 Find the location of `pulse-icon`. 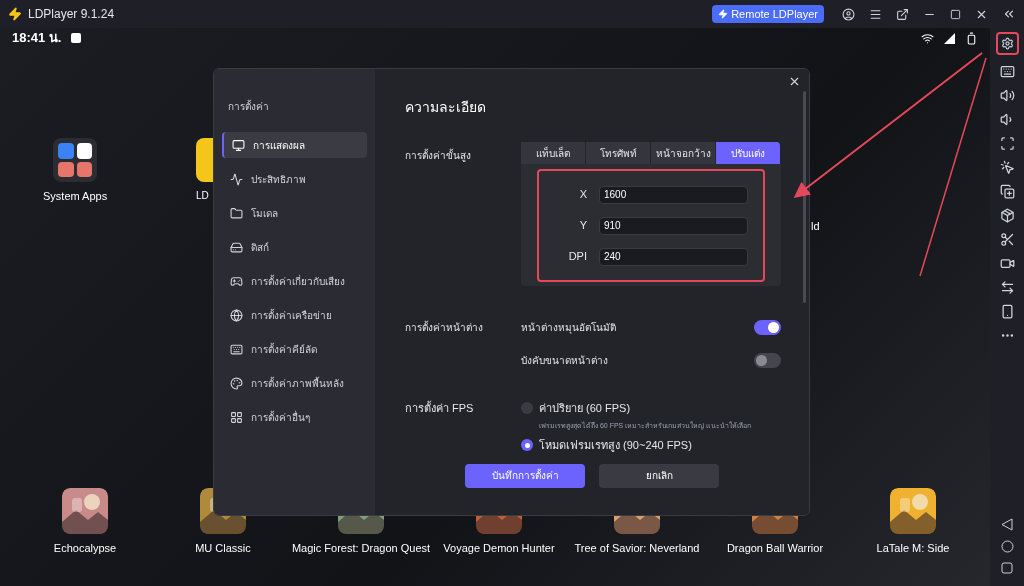

pulse-icon is located at coordinates (236, 179).